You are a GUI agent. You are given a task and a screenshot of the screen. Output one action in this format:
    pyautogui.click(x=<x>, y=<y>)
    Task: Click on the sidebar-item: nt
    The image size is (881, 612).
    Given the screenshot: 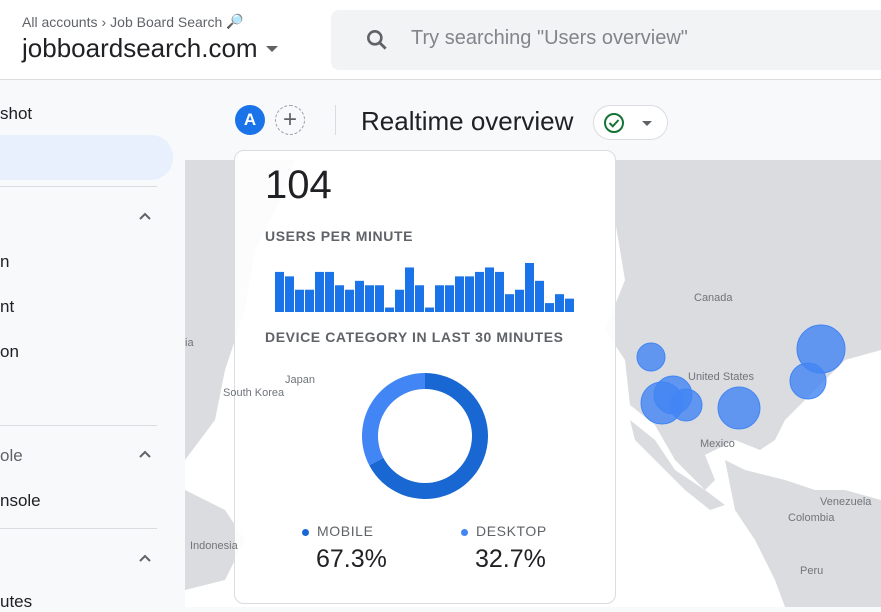 What is the action you would take?
    pyautogui.click(x=7, y=307)
    